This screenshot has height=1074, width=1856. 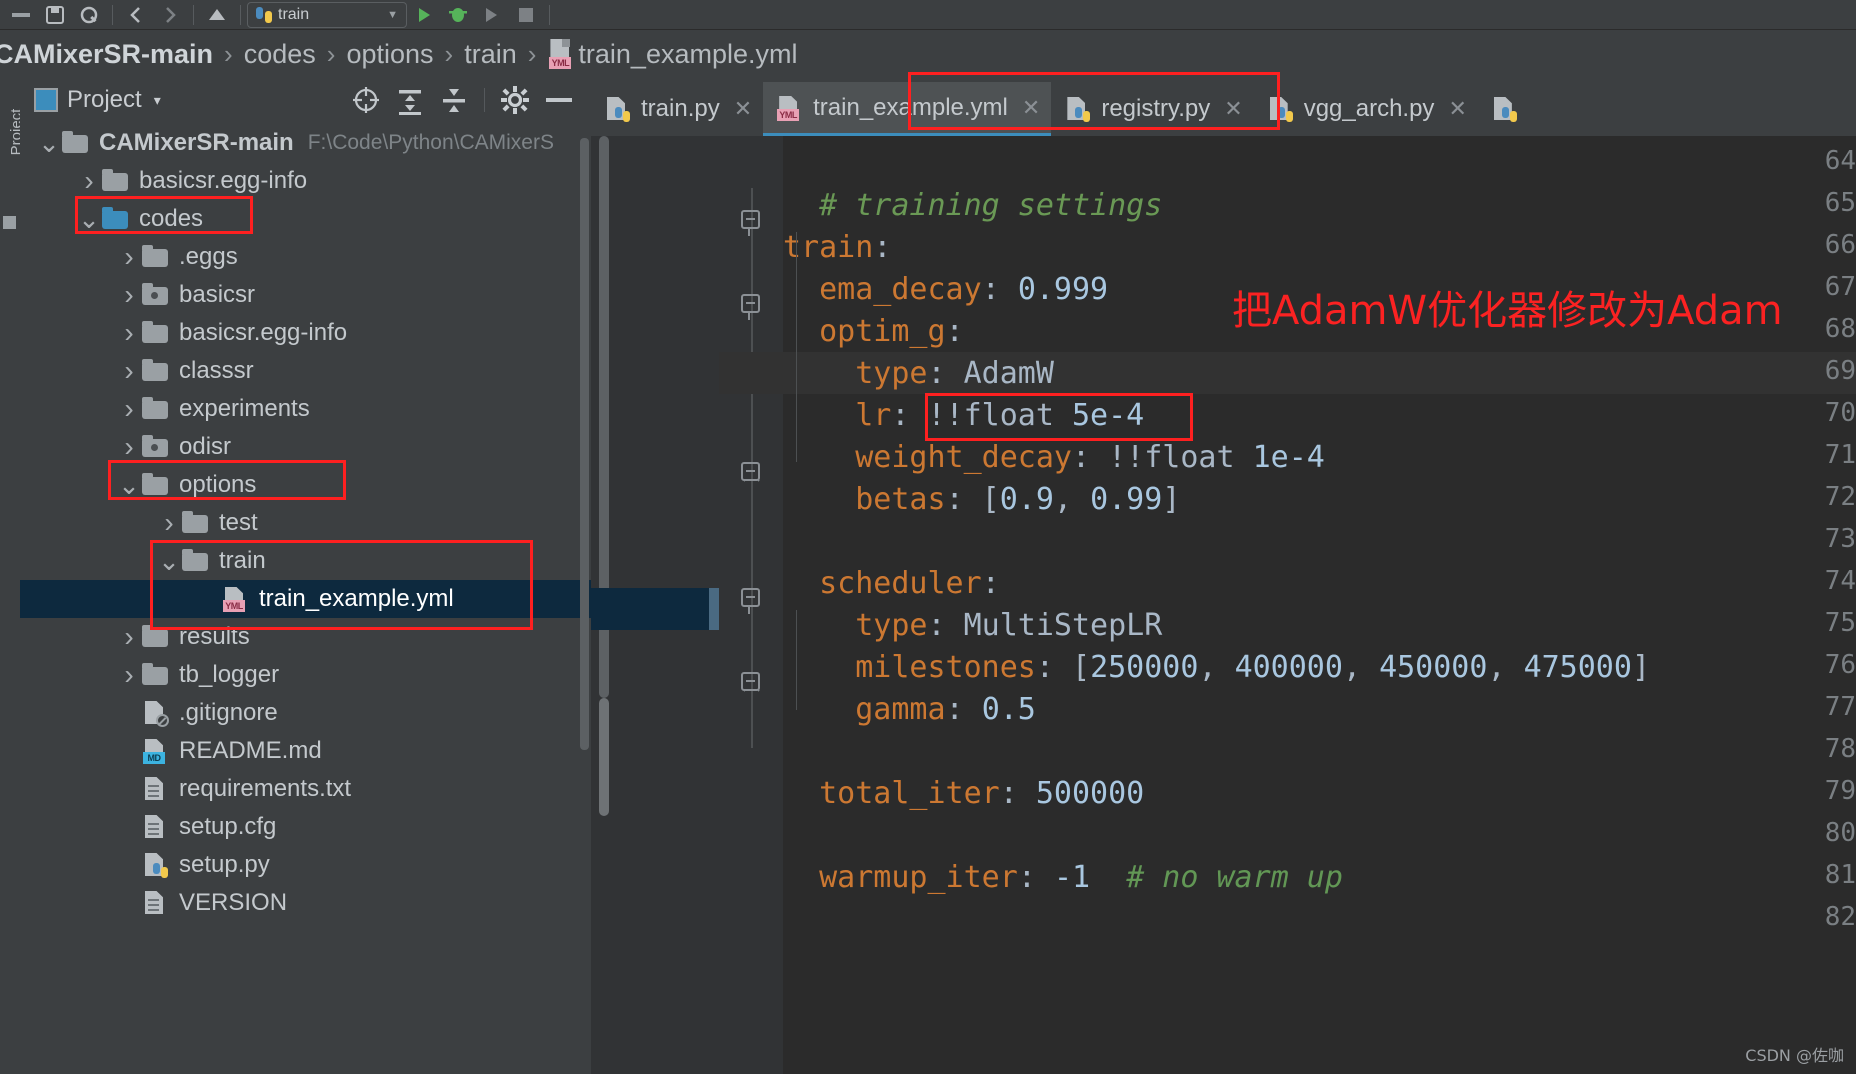 What do you see at coordinates (305, 675) in the screenshot?
I see `tree-item-tb-logger: › tb_logger` at bounding box center [305, 675].